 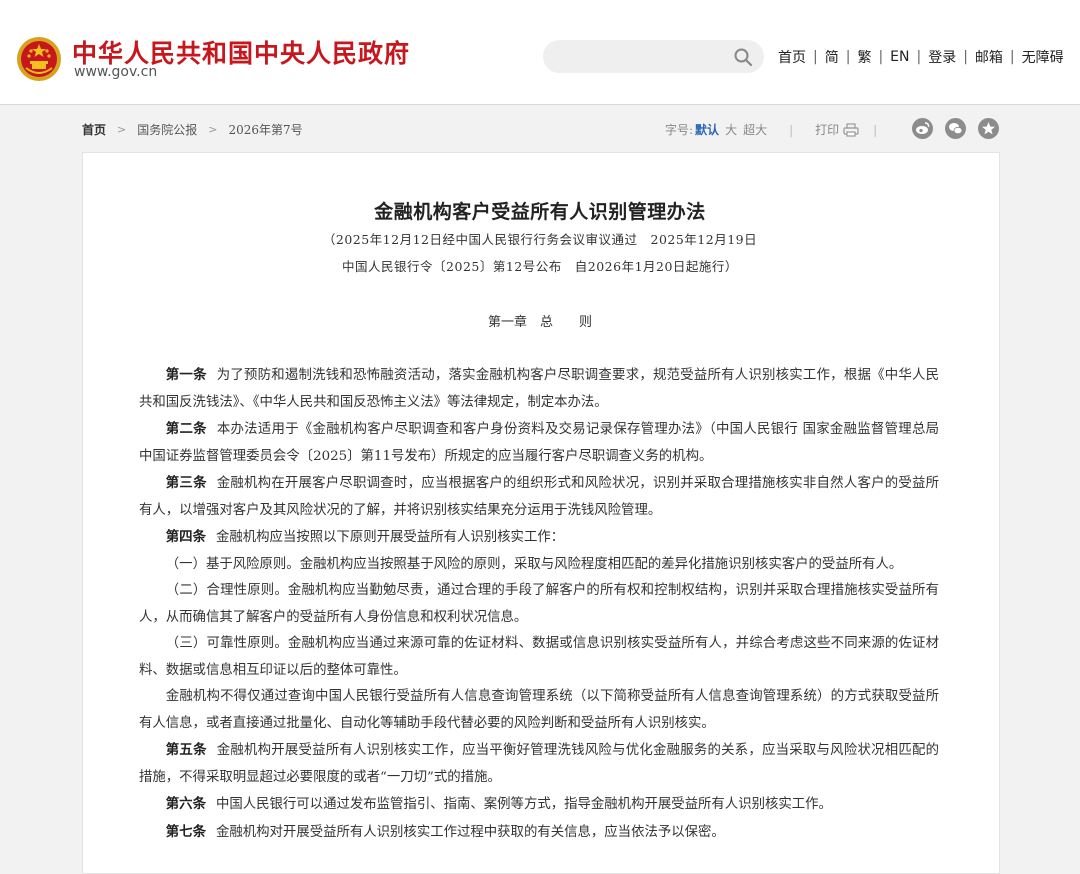 What do you see at coordinates (832, 57) in the screenshot?
I see `nav-simplified: 简` at bounding box center [832, 57].